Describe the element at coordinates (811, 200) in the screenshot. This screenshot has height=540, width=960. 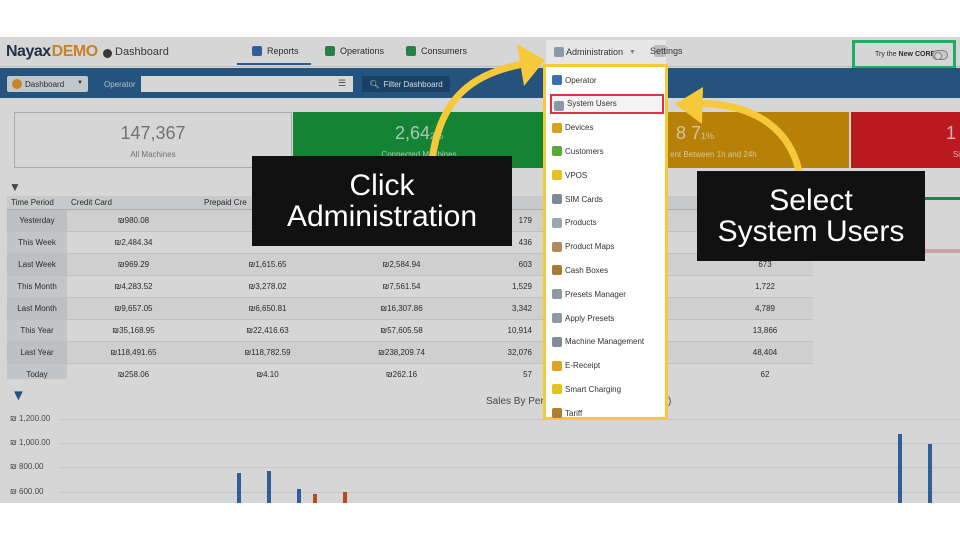
I see `callout-right-line1: Select` at that location.